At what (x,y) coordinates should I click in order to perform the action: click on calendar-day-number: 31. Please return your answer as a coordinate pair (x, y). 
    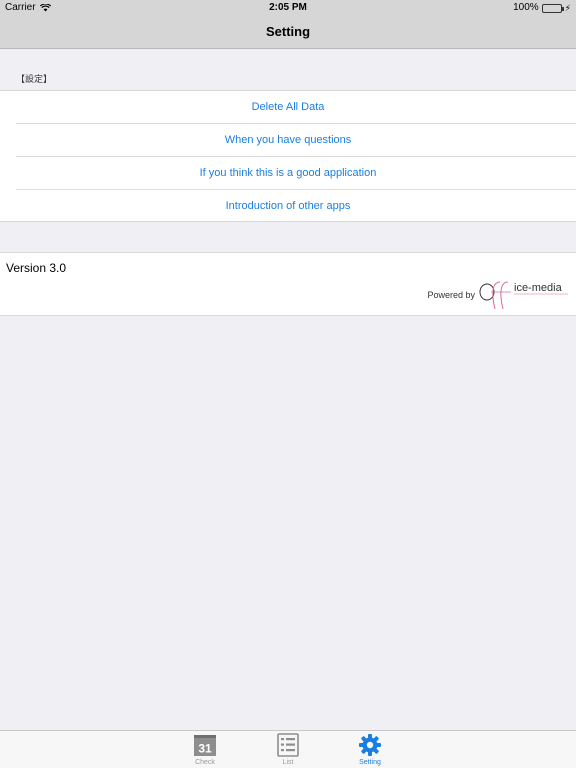
    Looking at the image, I should click on (205, 749).